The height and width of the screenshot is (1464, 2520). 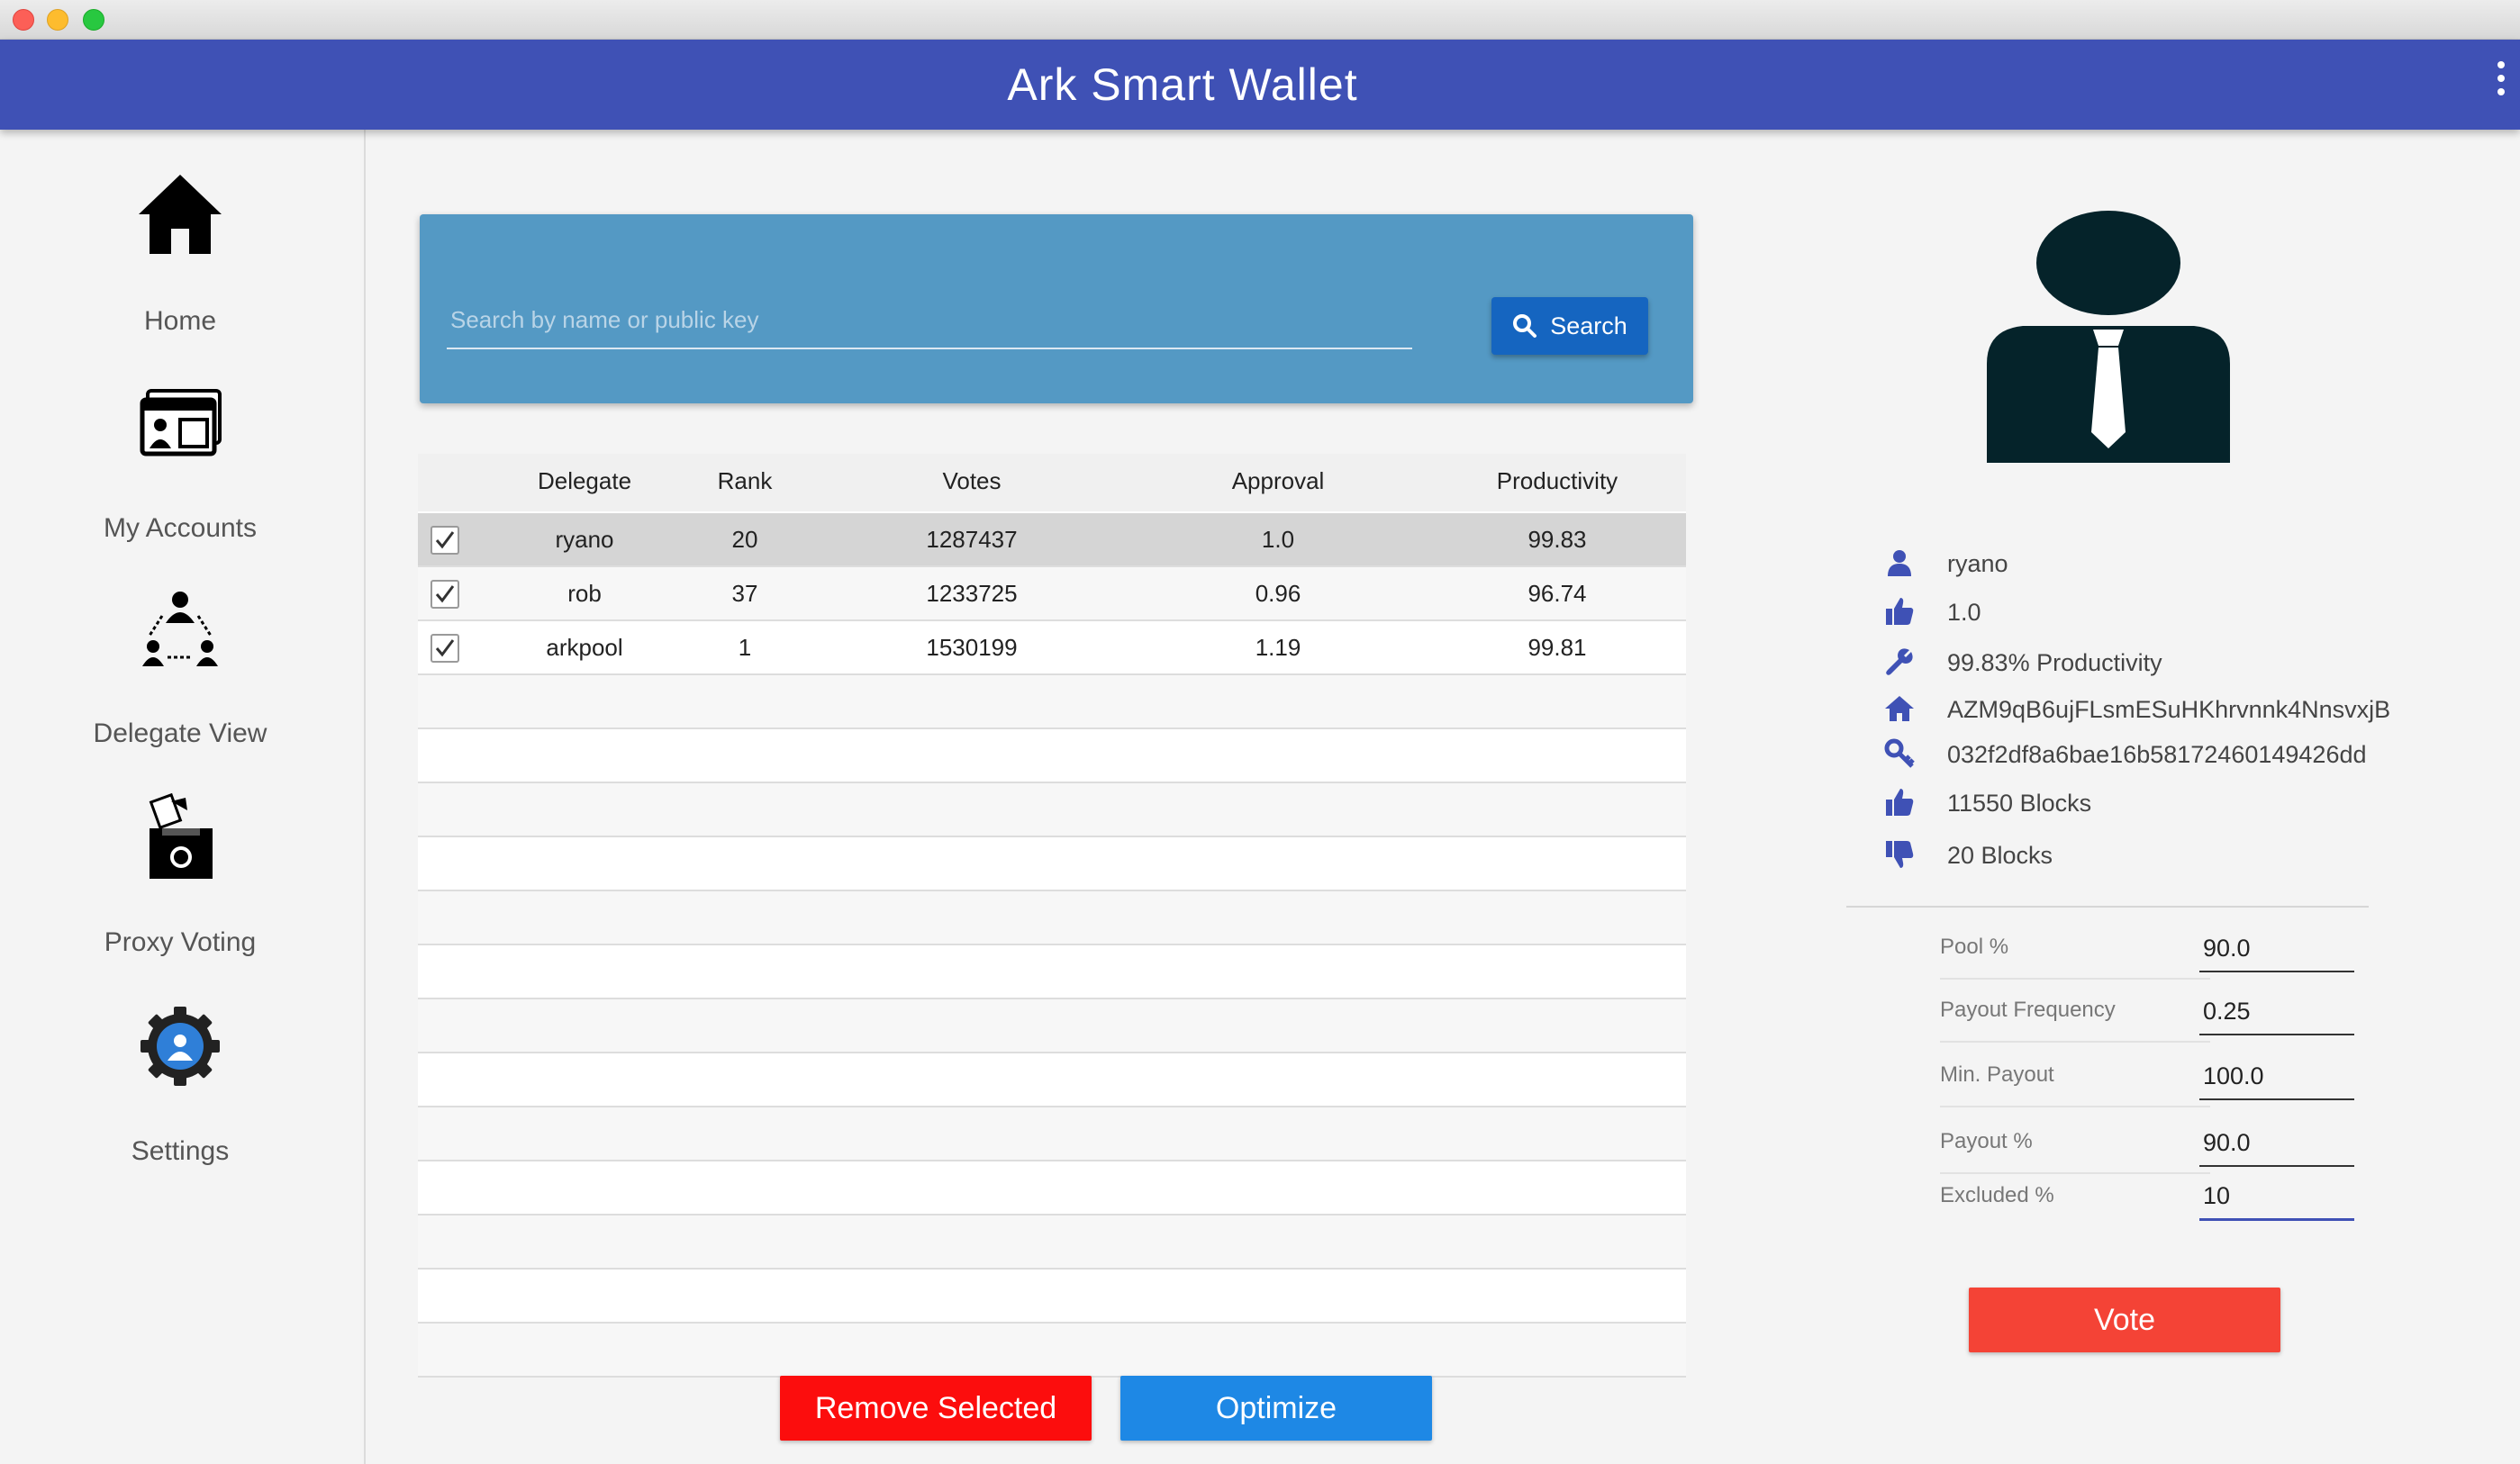 I want to click on search-button-label: Search, so click(x=1589, y=325).